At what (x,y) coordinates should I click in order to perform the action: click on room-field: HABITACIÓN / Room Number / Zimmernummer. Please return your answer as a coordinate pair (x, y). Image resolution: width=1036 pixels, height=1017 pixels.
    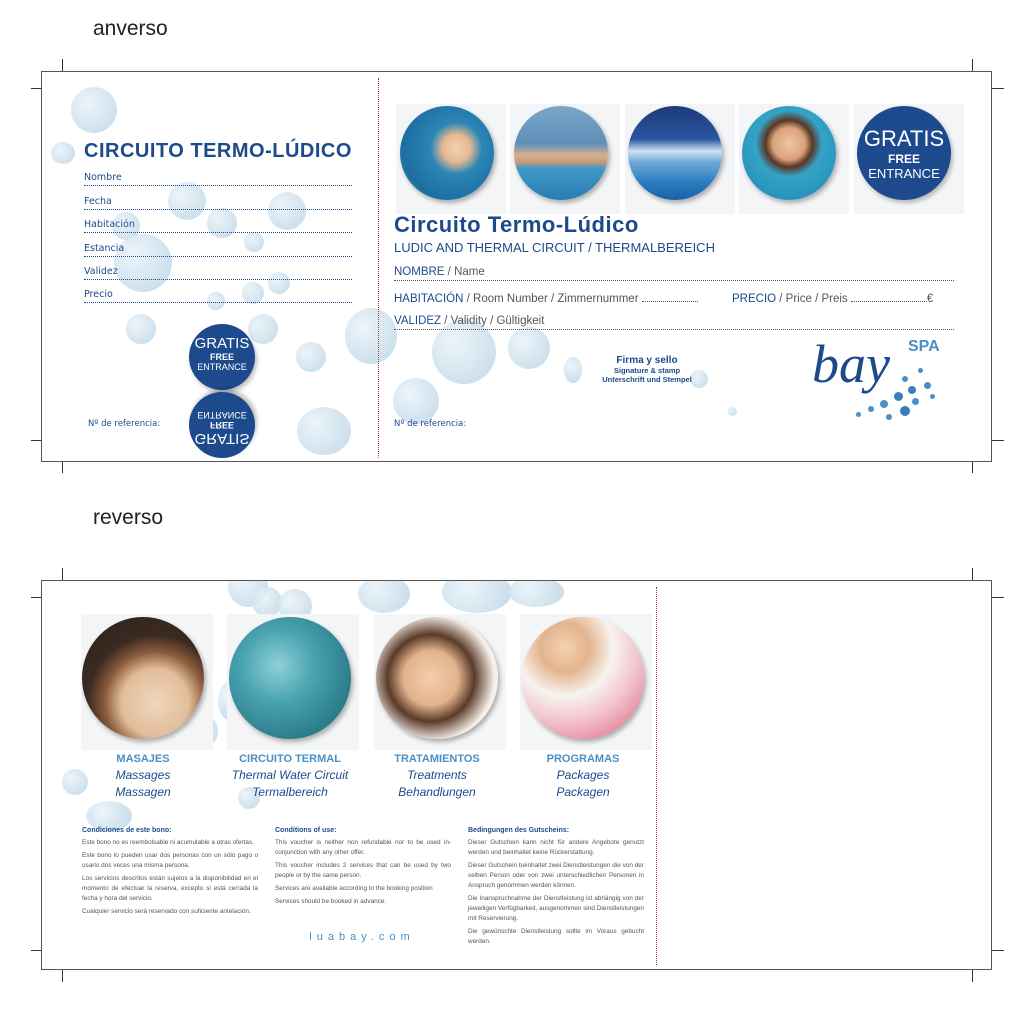
    Looking at the image, I should click on (559, 298).